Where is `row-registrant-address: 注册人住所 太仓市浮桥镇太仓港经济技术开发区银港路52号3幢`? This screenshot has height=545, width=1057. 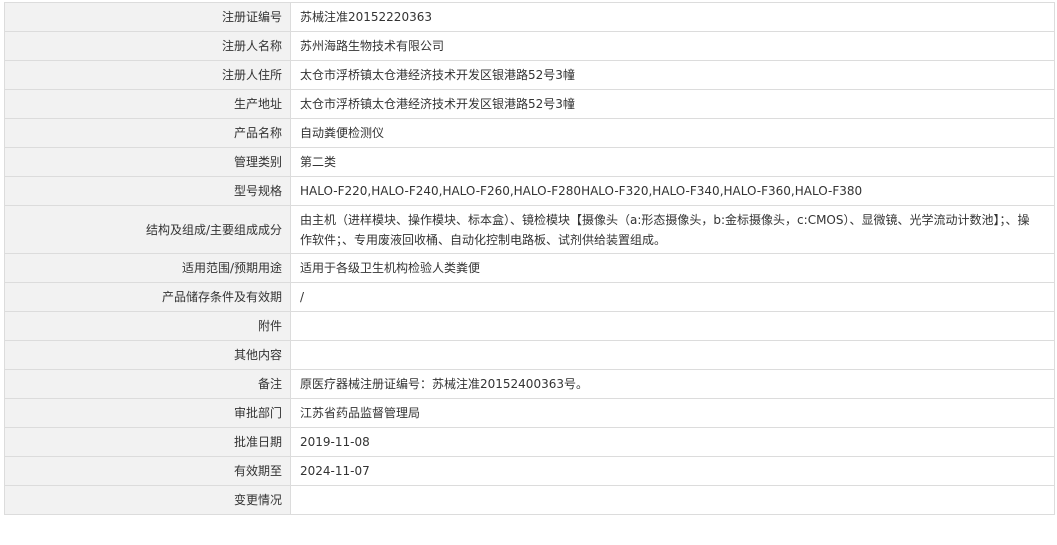 row-registrant-address: 注册人住所 太仓市浮桥镇太仓港经济技术开发区银港路52号3幢 is located at coordinates (529, 75).